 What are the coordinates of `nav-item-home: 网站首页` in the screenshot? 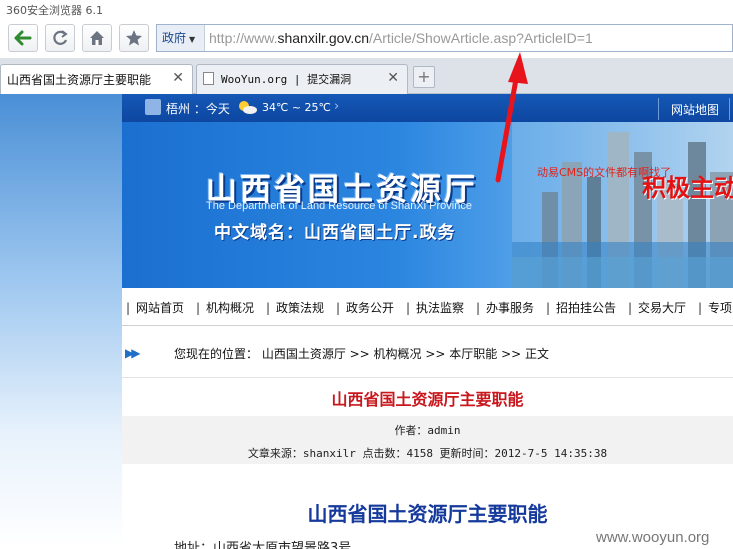 It's located at (155, 307).